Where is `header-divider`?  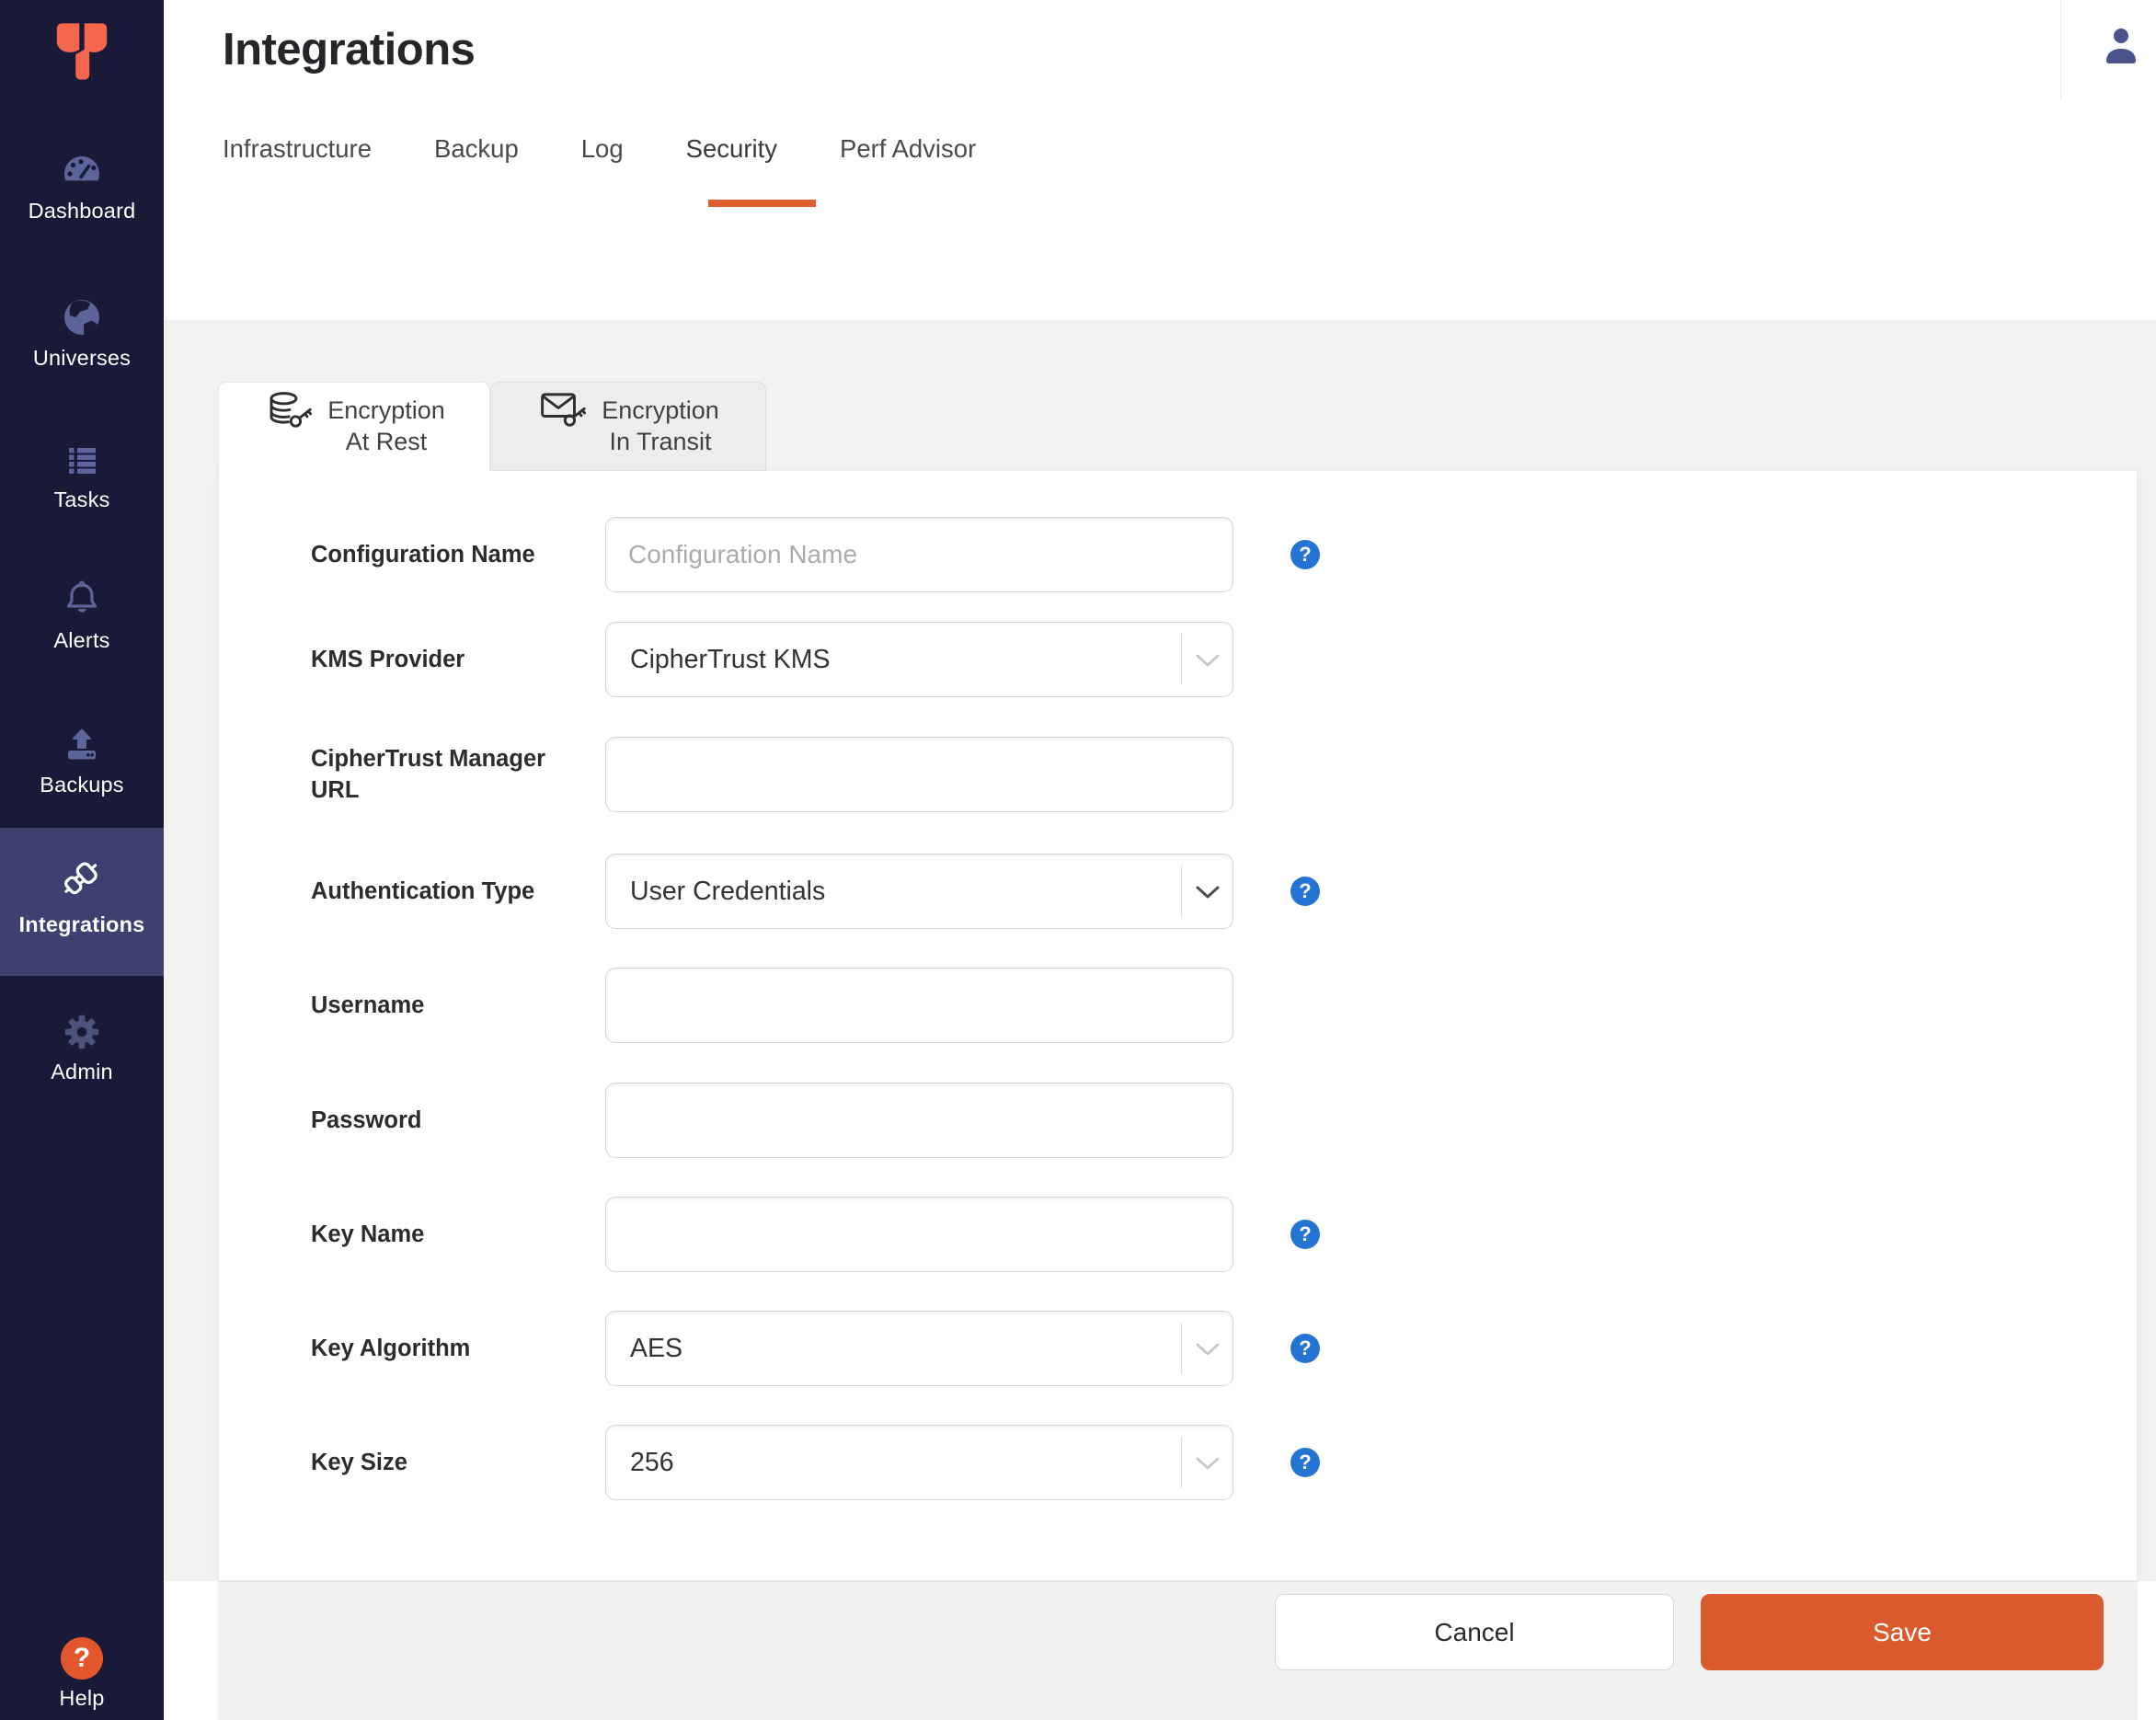 header-divider is located at coordinates (2061, 49).